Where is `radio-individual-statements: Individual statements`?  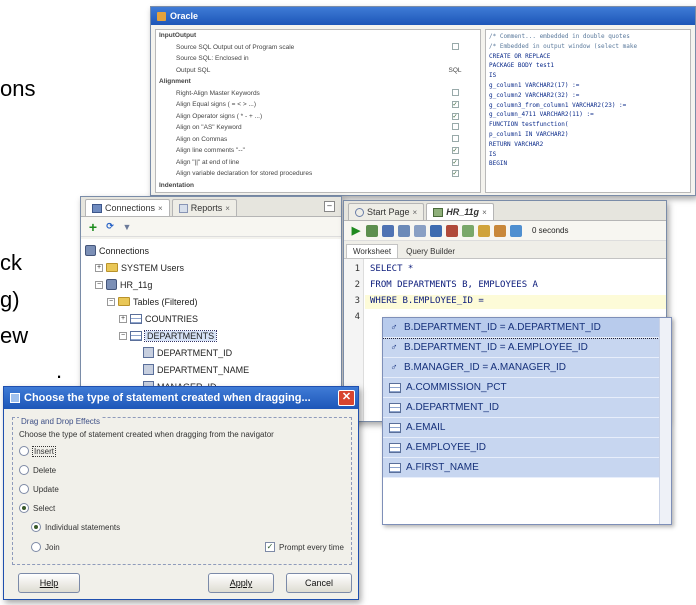 radio-individual-statements: Individual statements is located at coordinates (75, 527).